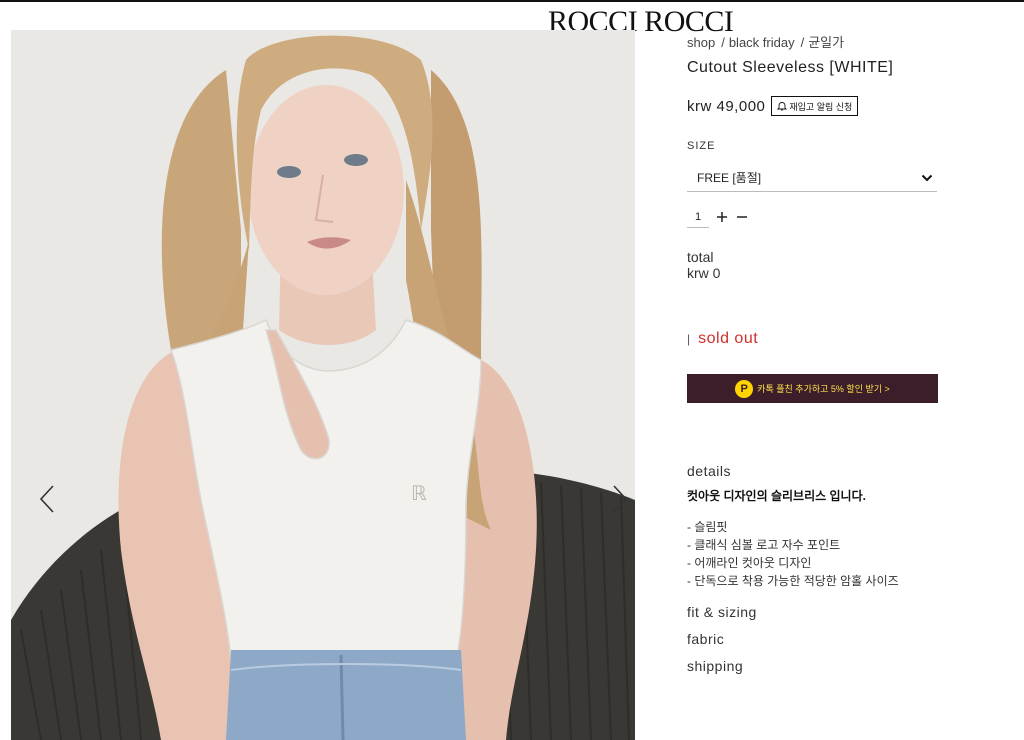 This screenshot has width=1024, height=740. Describe the element at coordinates (793, 581) in the screenshot. I see `details-bullet: - 단독으로 착용 가능한 적당한 암홀 사이즈` at that location.